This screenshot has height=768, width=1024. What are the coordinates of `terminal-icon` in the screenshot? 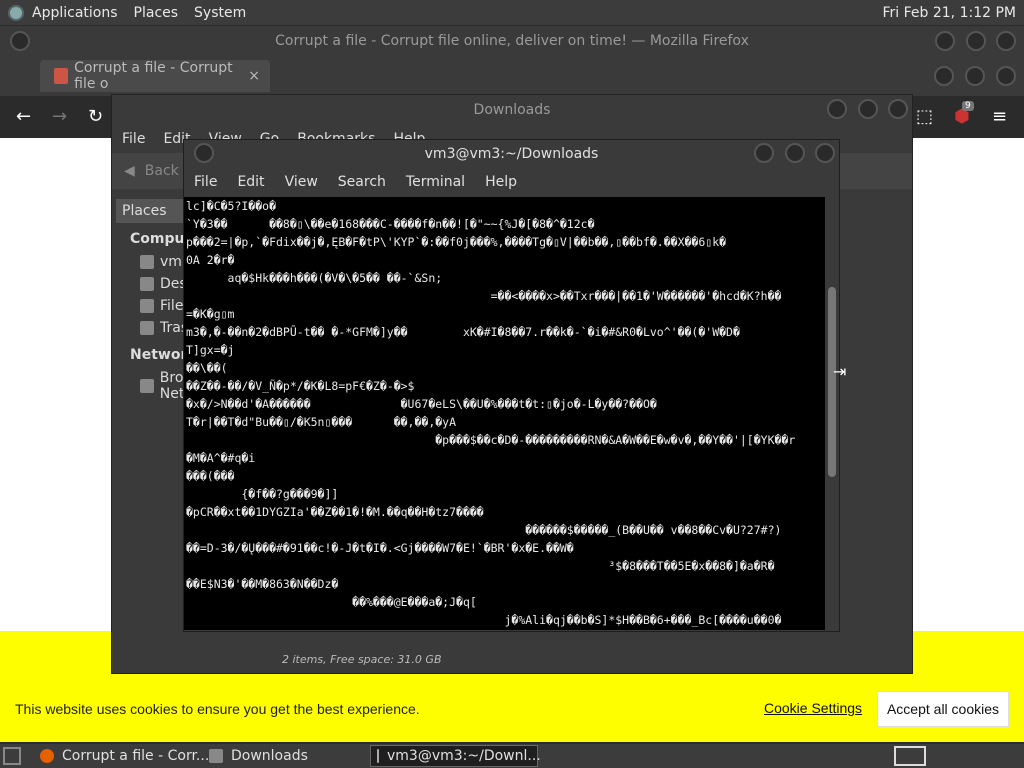 It's located at (378, 756).